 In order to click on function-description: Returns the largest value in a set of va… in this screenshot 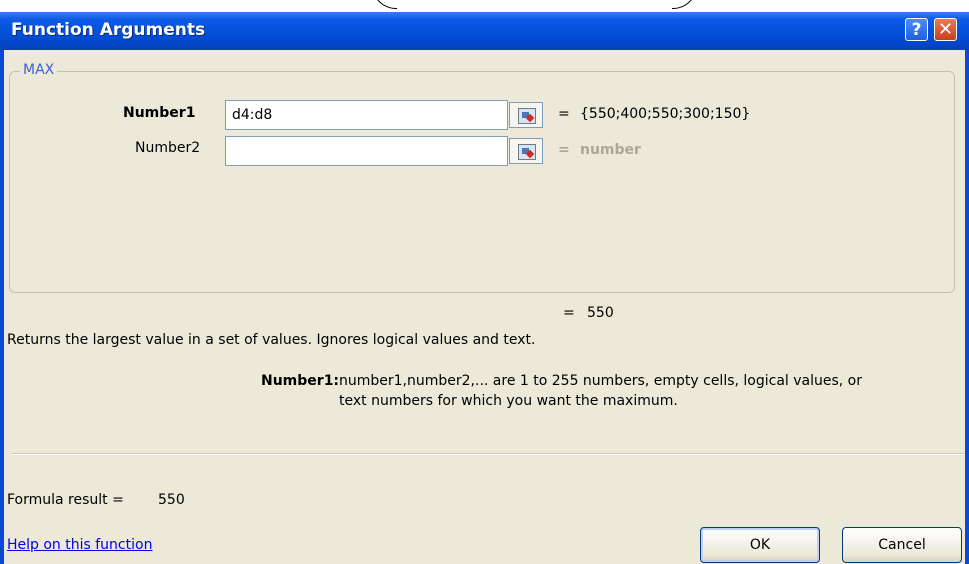, I will do `click(271, 340)`.